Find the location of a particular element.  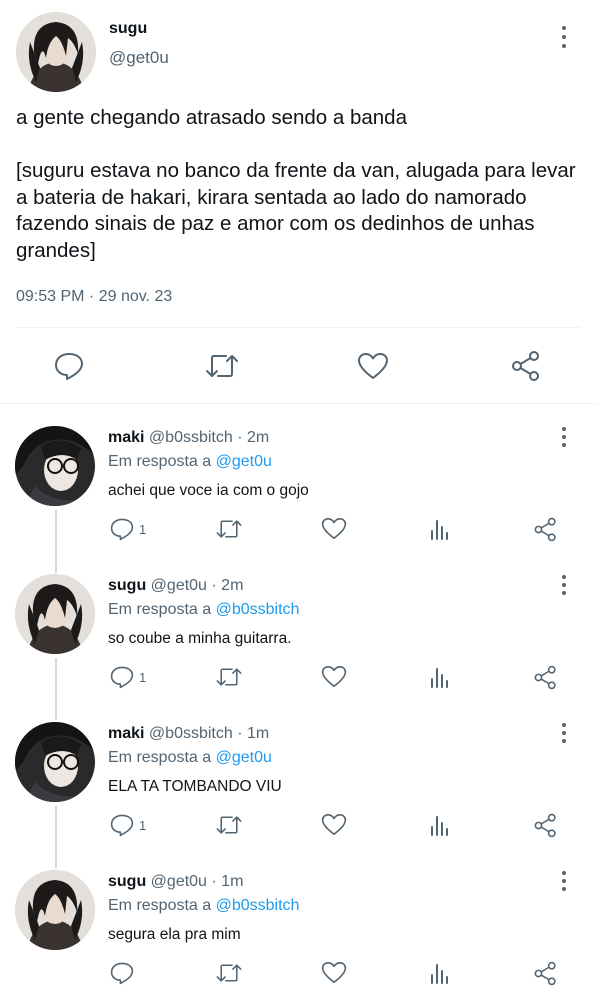

reply-header: sugu @get0u · 1m is located at coordinates (175, 882).